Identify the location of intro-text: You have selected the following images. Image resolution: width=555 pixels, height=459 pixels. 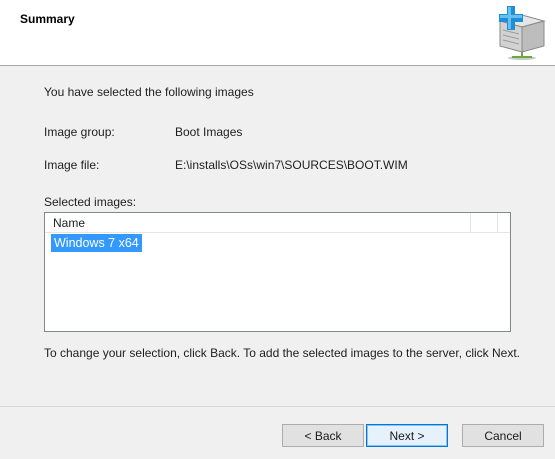
(149, 92).